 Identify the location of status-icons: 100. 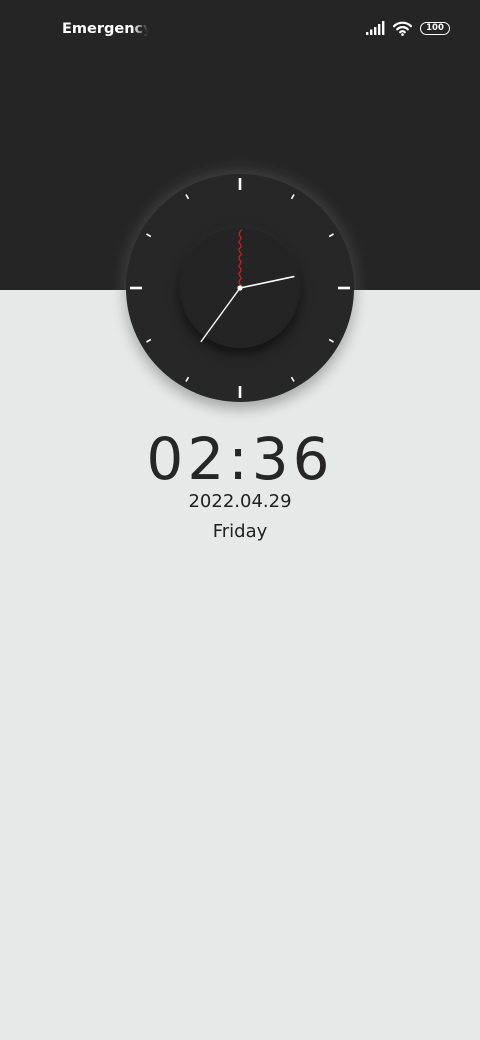
(408, 28).